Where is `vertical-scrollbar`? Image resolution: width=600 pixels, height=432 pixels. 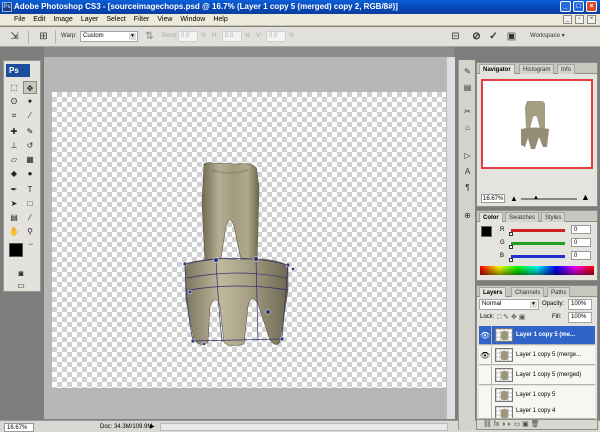
vertical-scrollbar is located at coordinates (450, 238).